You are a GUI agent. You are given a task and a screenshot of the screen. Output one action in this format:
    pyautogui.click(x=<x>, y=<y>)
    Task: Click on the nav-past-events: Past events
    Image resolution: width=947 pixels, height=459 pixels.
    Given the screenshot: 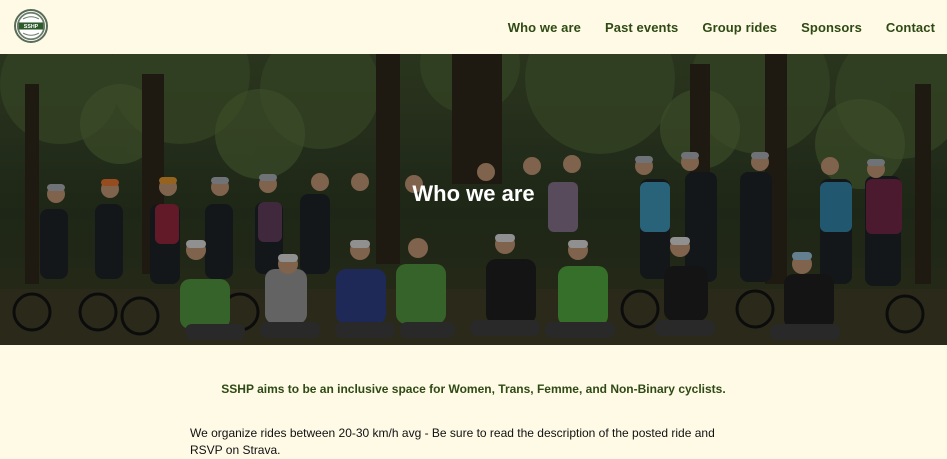 What is the action you would take?
    pyautogui.click(x=641, y=27)
    